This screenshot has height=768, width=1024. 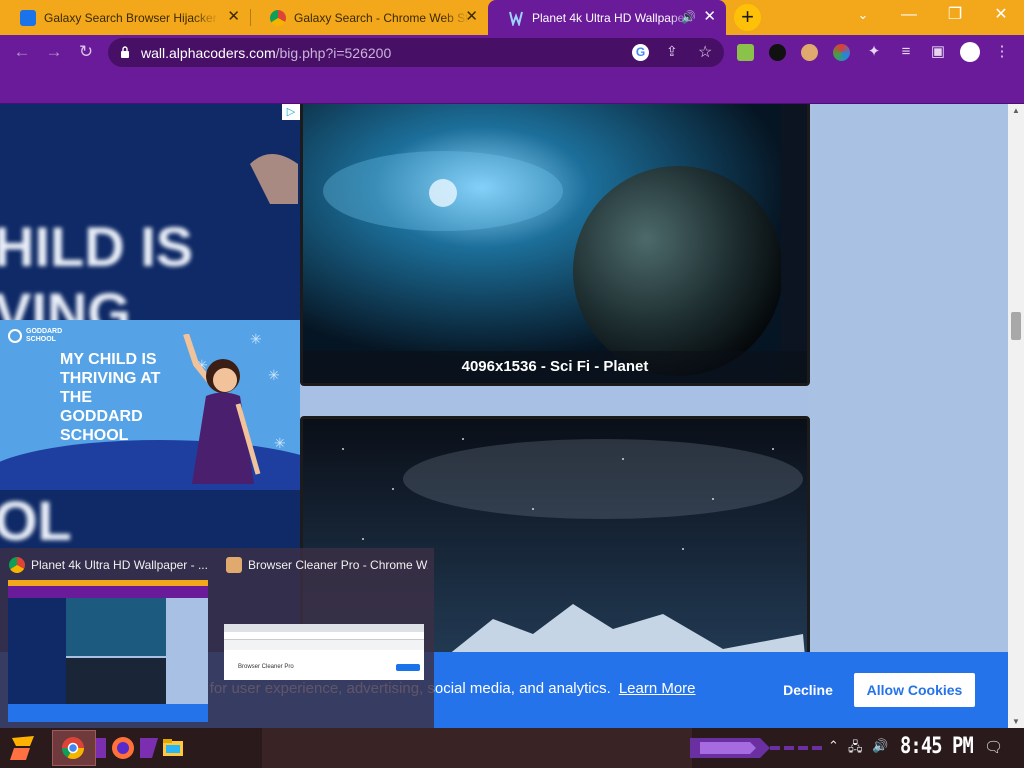 What do you see at coordinates (705, 52) in the screenshot?
I see `bookmark-star-icon: ☆` at bounding box center [705, 52].